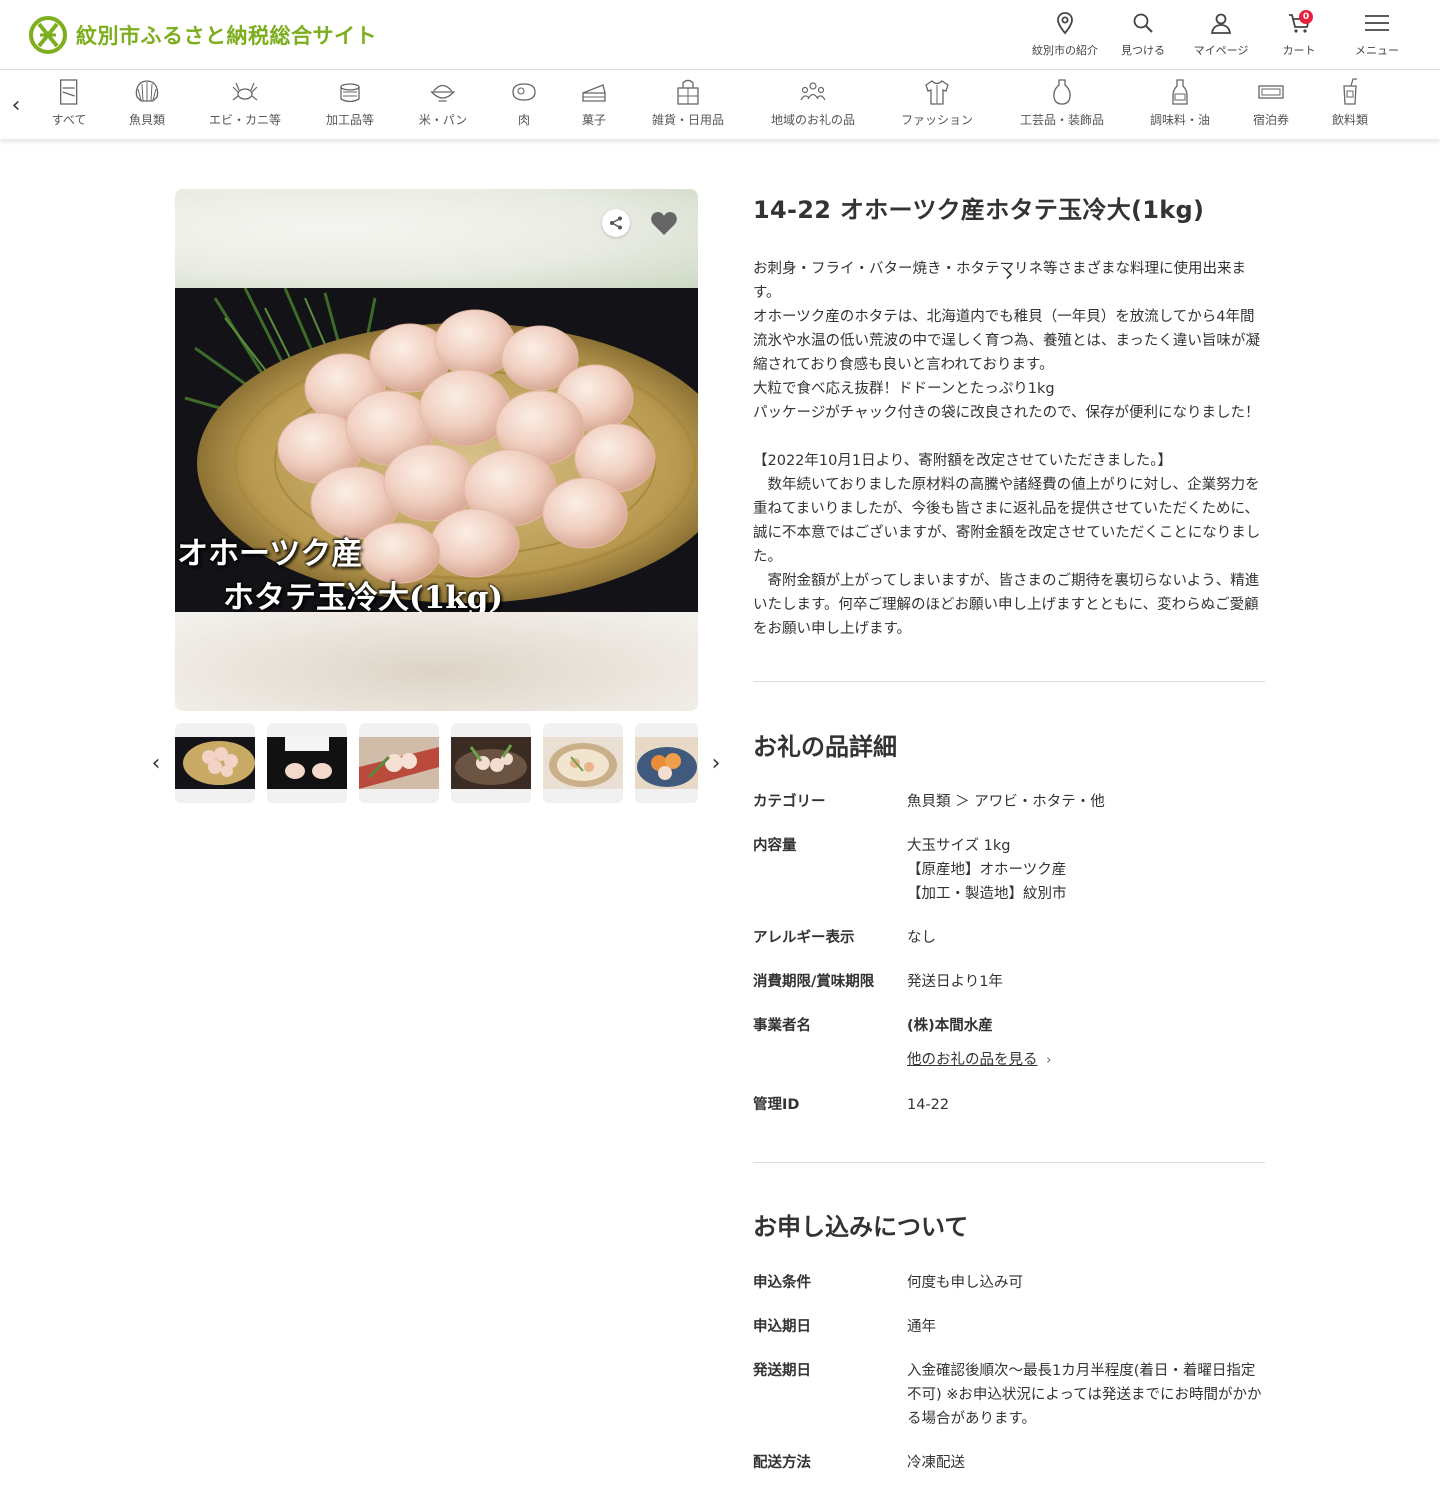 The image size is (1440, 1500). What do you see at coordinates (594, 93) in the screenshot?
I see `cake-icon` at bounding box center [594, 93].